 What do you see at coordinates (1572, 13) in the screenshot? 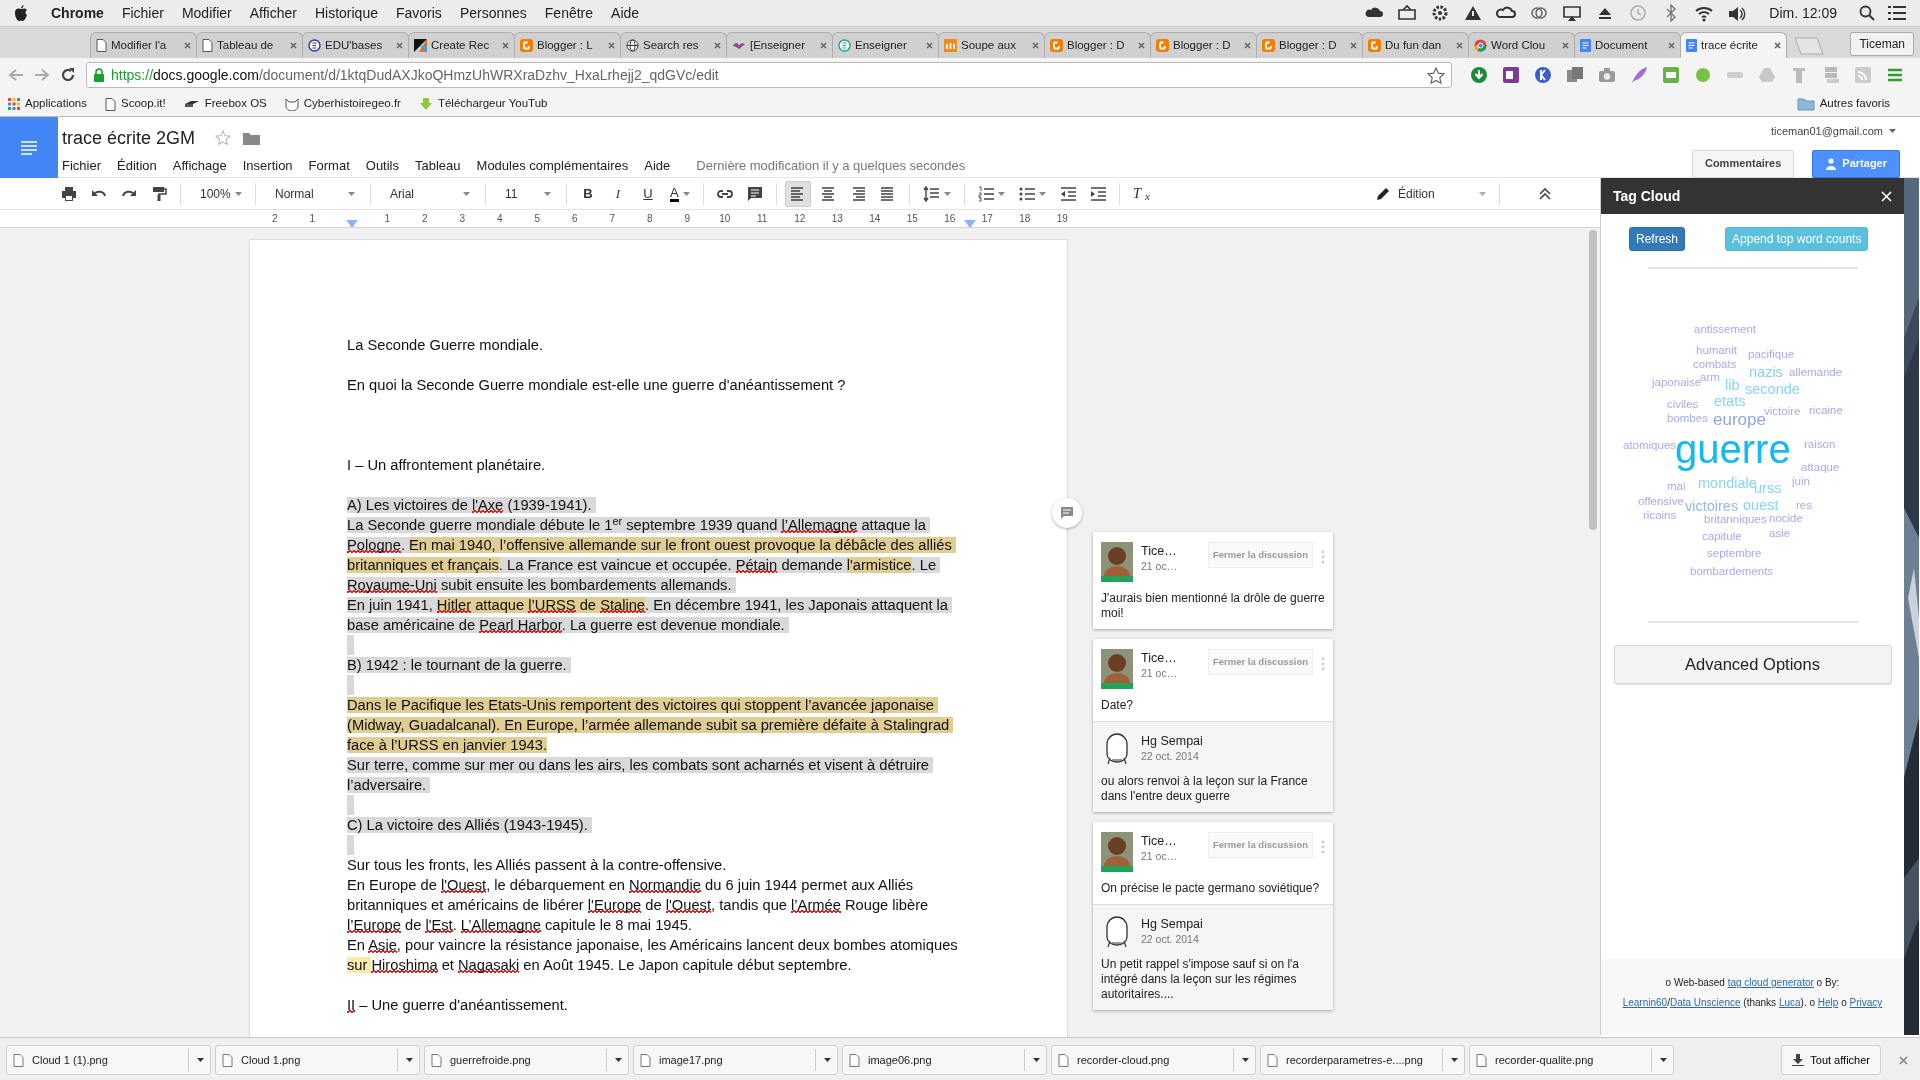
I see `screen-icon` at bounding box center [1572, 13].